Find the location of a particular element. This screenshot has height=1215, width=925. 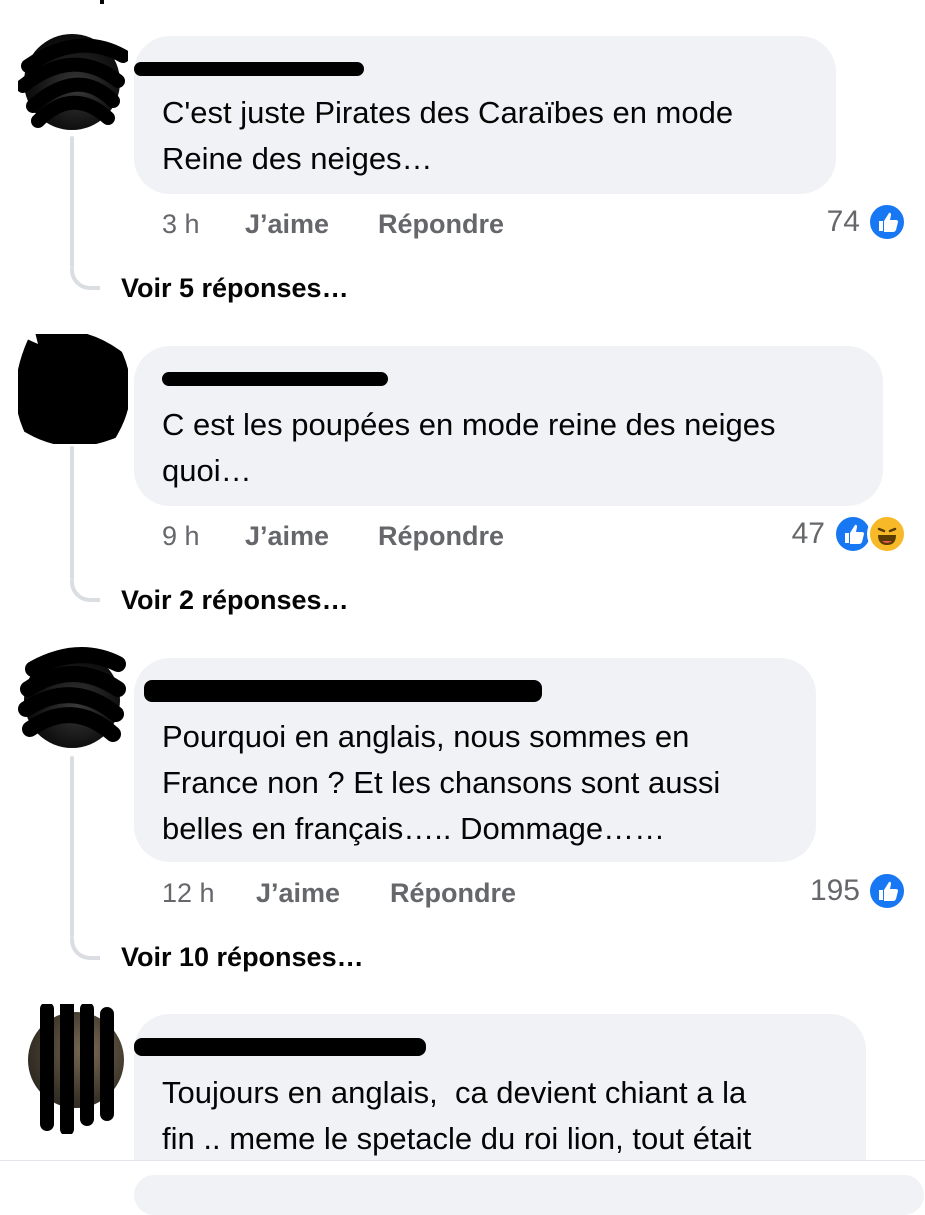

reaction-count: 195 is located at coordinates (825, 891).